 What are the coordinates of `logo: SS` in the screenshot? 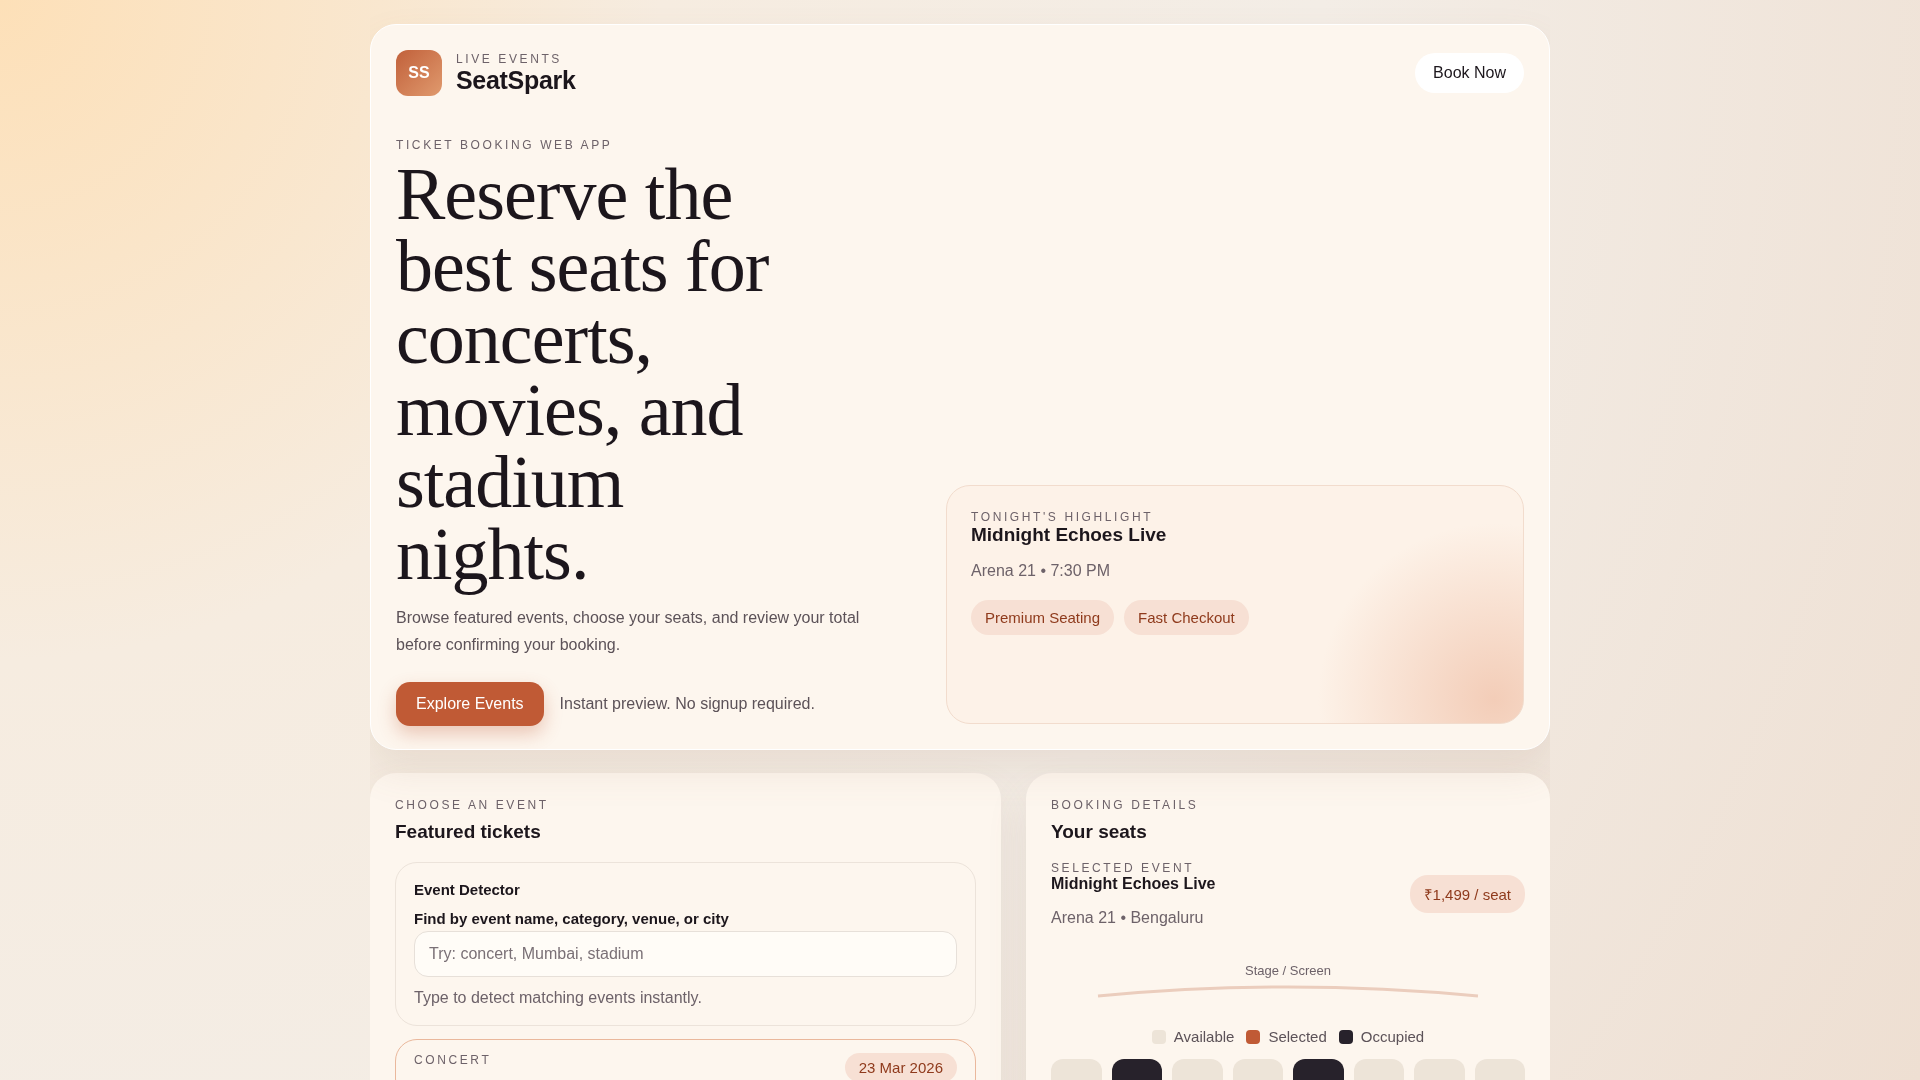 It's located at (419, 73).